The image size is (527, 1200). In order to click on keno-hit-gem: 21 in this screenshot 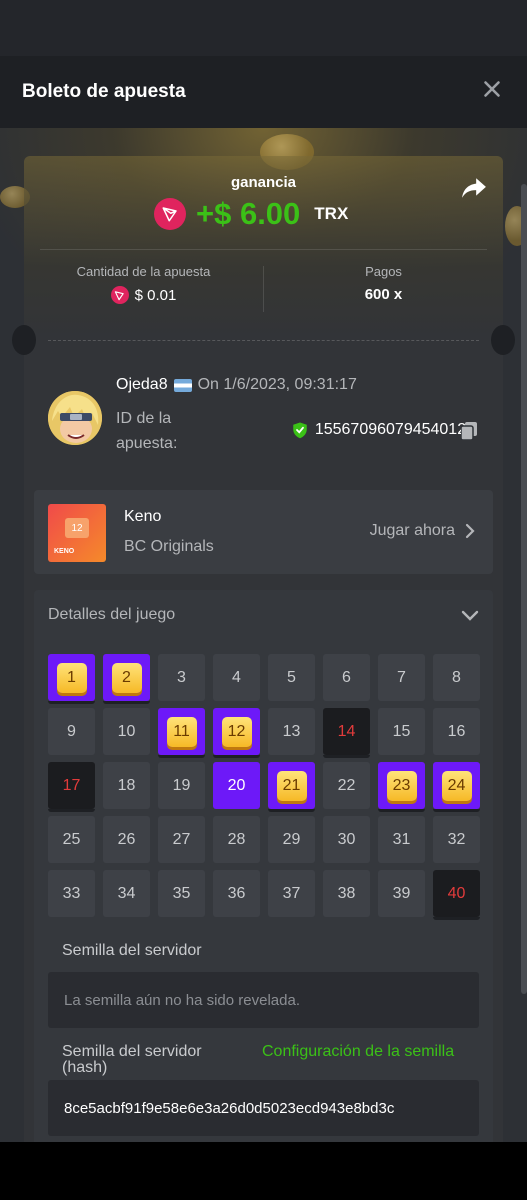, I will do `click(291, 785)`.